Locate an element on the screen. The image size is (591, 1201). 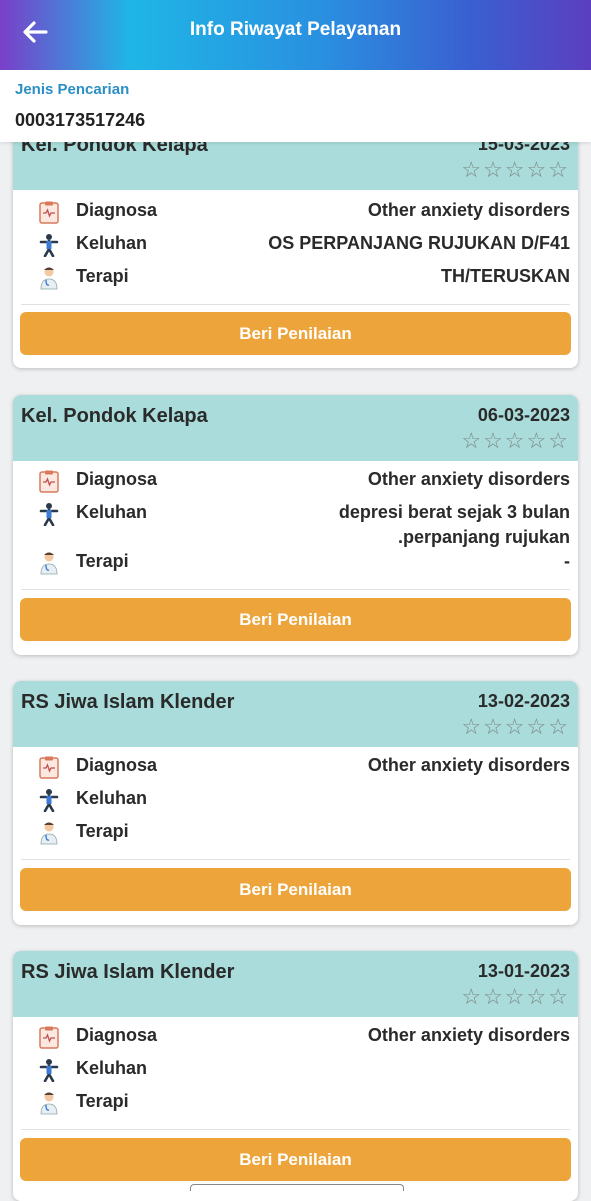
visit-date: 13-02-2023 is located at coordinates (523, 701).